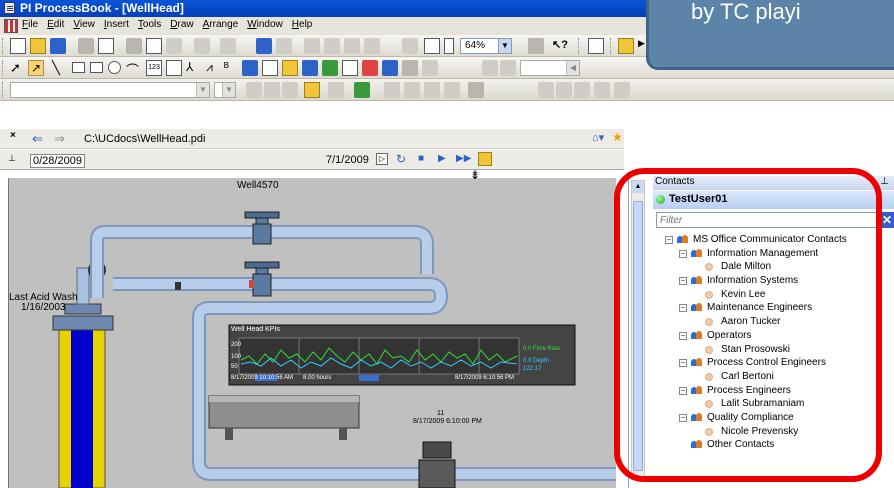 This screenshot has height=488, width=894. Describe the element at coordinates (442, 158) in the screenshot. I see `play-icon: ▶` at that location.